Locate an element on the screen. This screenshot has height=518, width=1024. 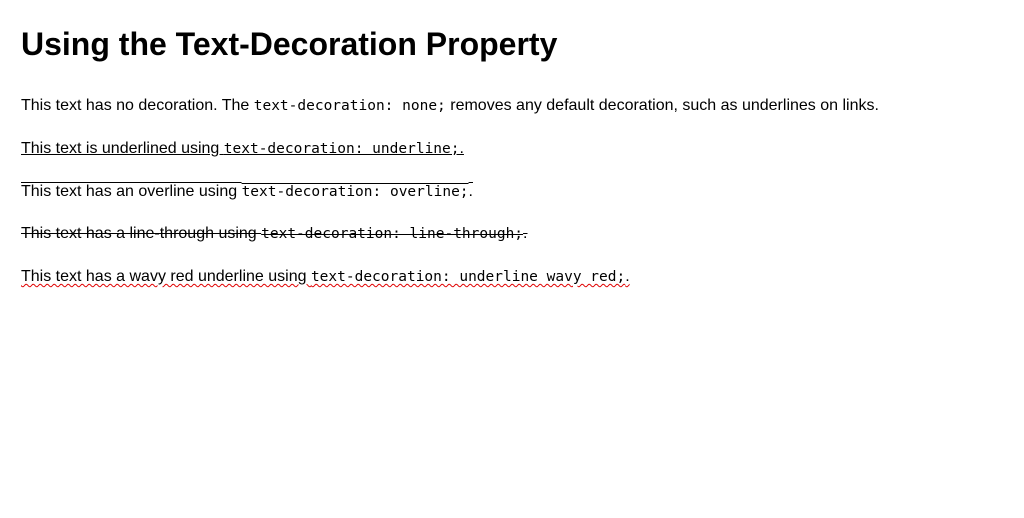
paragraph-text-before: This text has no decoration. The is located at coordinates (137, 105).